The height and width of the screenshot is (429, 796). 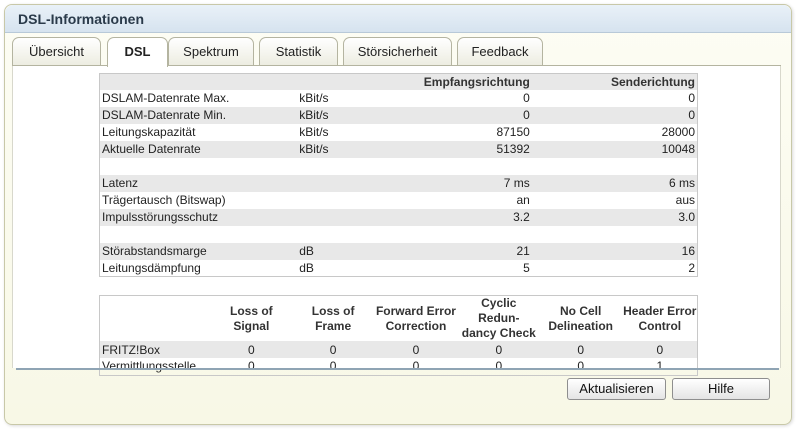 I want to click on row-receive: 87150, so click(x=513, y=132).